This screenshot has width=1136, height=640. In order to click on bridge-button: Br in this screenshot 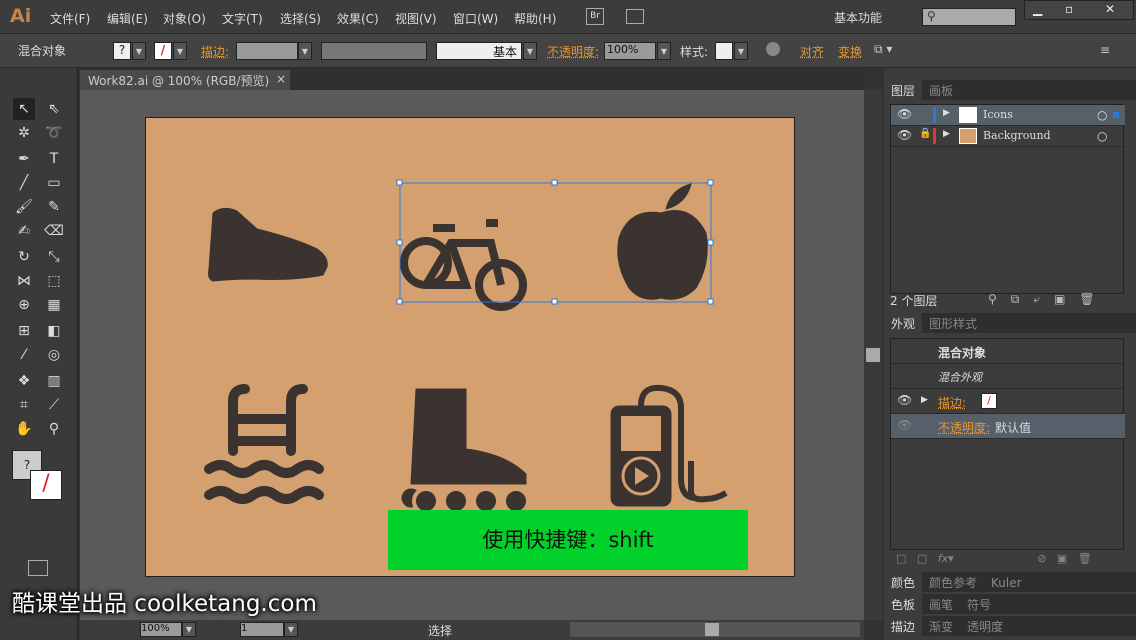, I will do `click(595, 16)`.